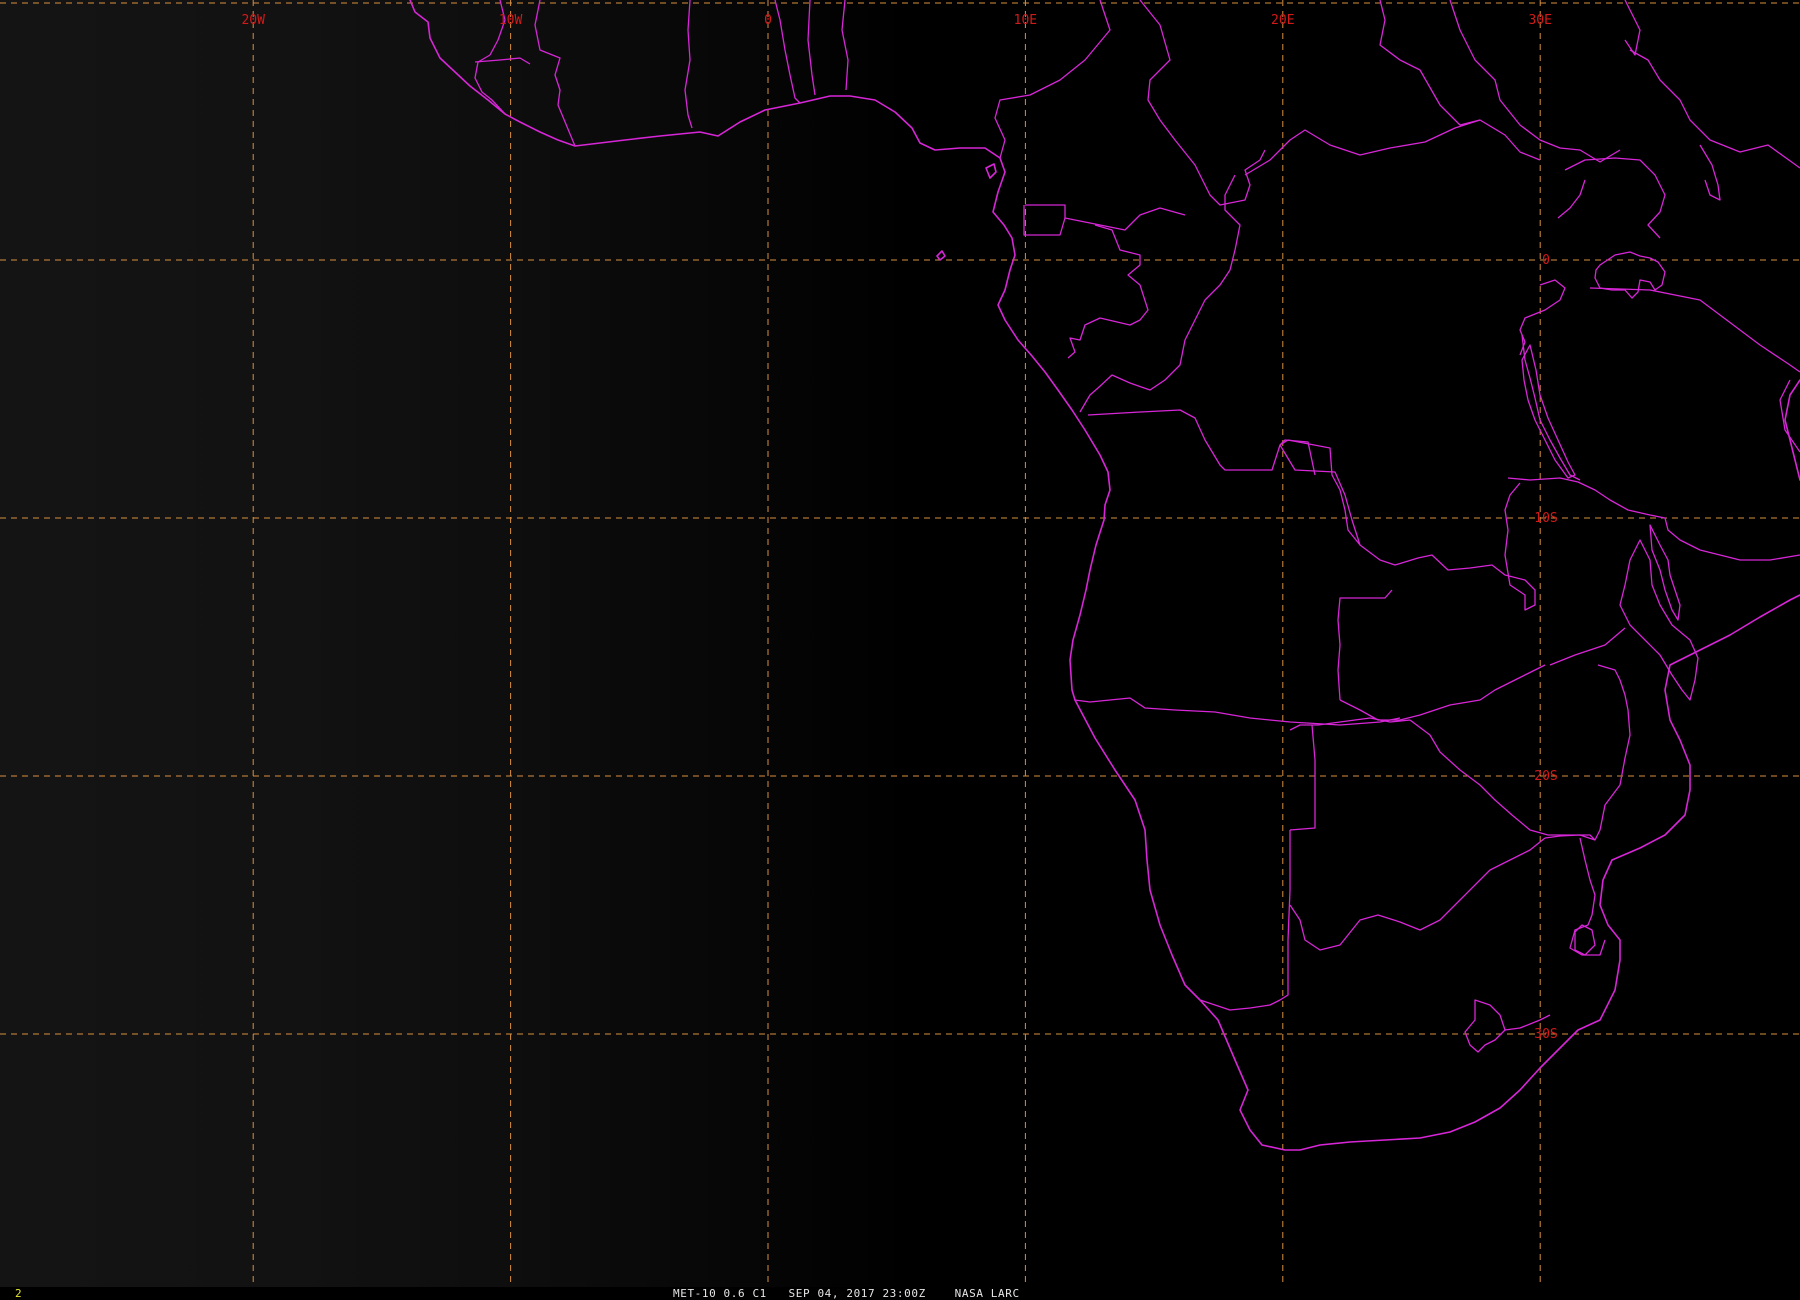 This screenshot has height=1300, width=1800. I want to click on border-lesotho, so click(1485, 1026).